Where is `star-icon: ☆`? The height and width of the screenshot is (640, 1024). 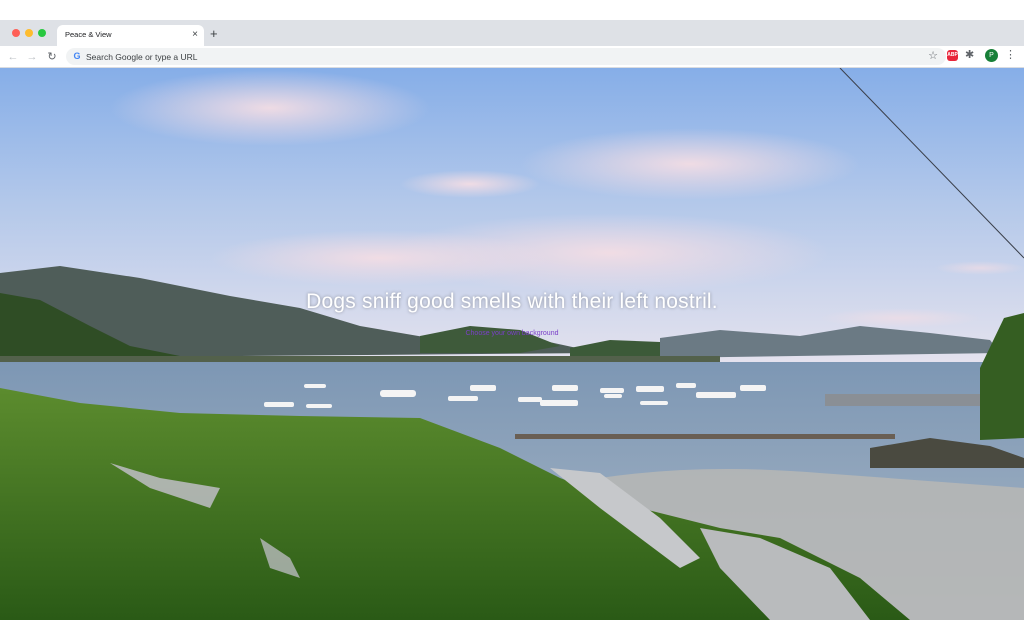
star-icon: ☆ is located at coordinates (933, 56).